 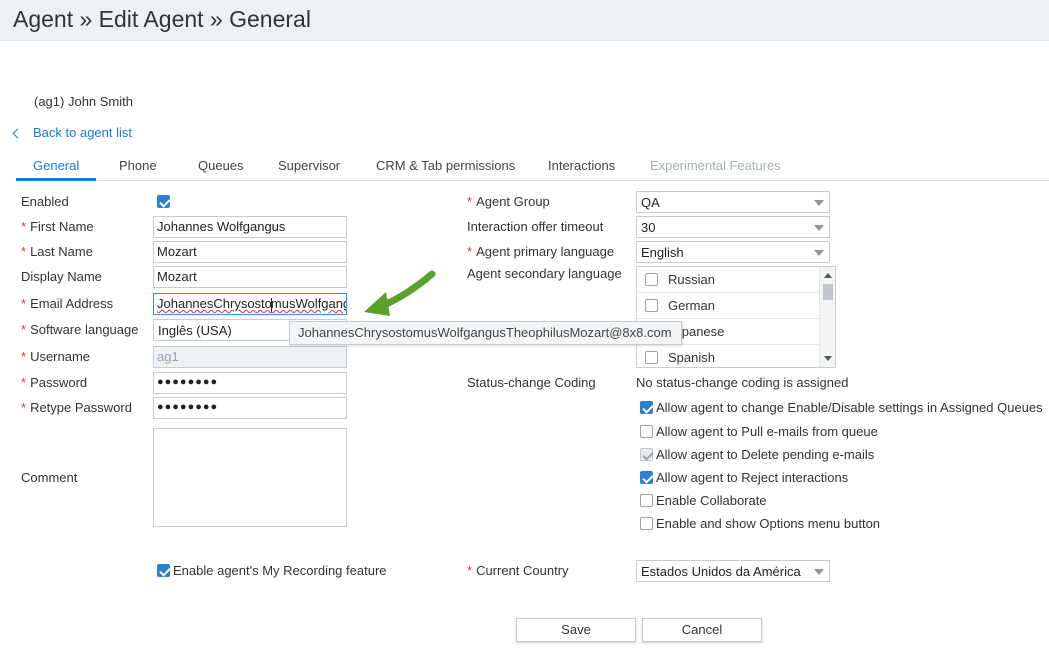 I want to click on current-country-label: * Current Country, so click(x=518, y=570).